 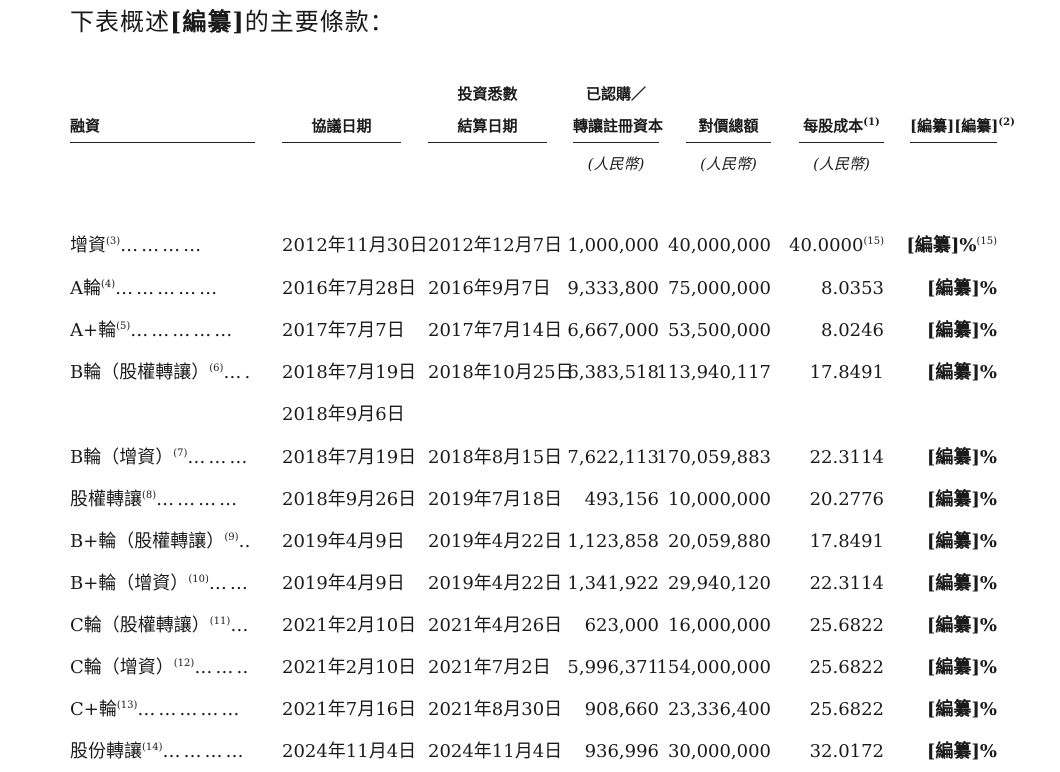 I want to click on row-capital: 1,123,858, so click(x=613, y=542).